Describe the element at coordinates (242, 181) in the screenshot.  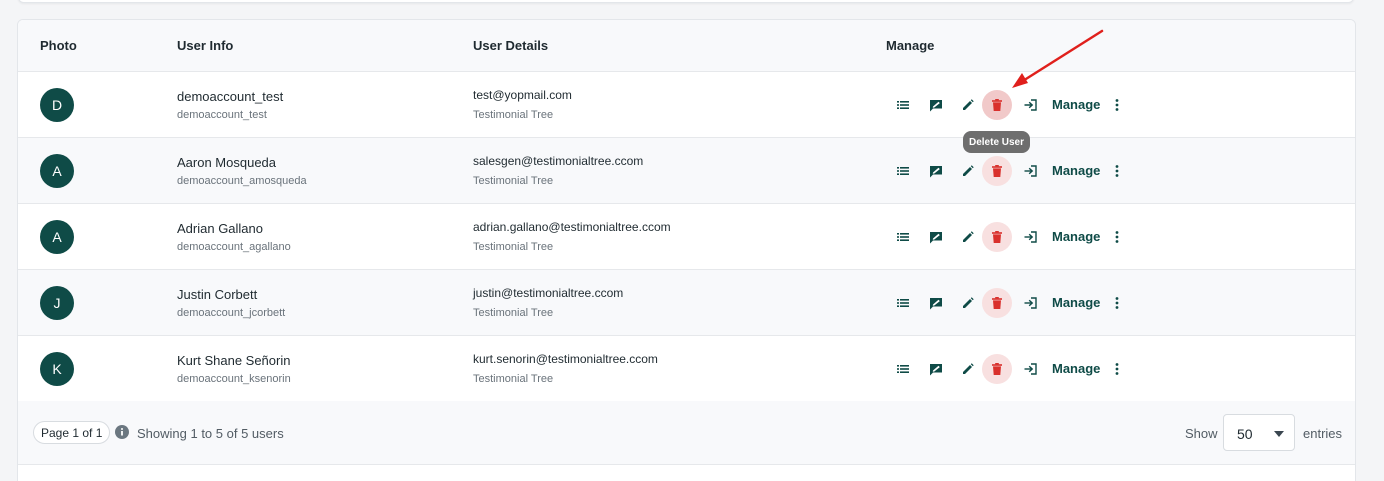
I see `user-username: demoaccount_amosqueda` at that location.